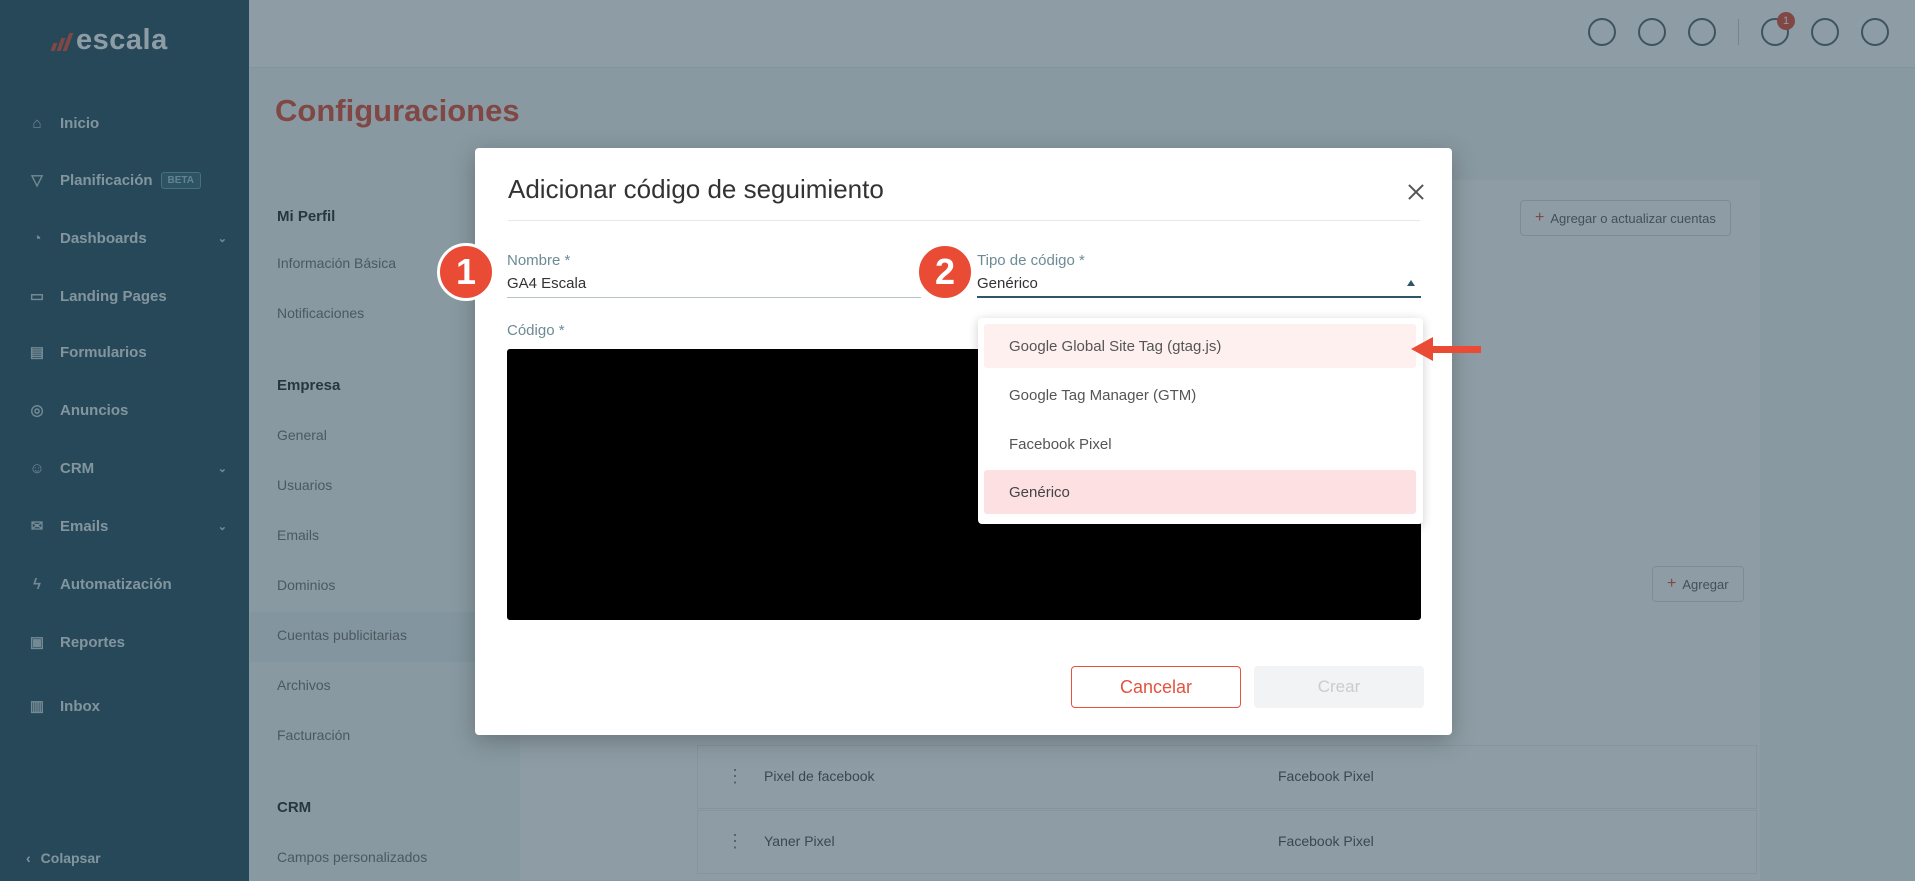 The image size is (1915, 881). What do you see at coordinates (1031, 260) in the screenshot?
I see `type-field-label: Tipo de código *` at bounding box center [1031, 260].